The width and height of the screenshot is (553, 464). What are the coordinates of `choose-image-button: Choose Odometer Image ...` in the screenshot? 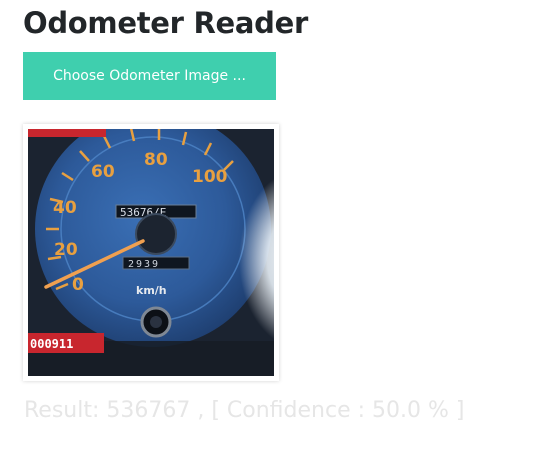 It's located at (149, 76).